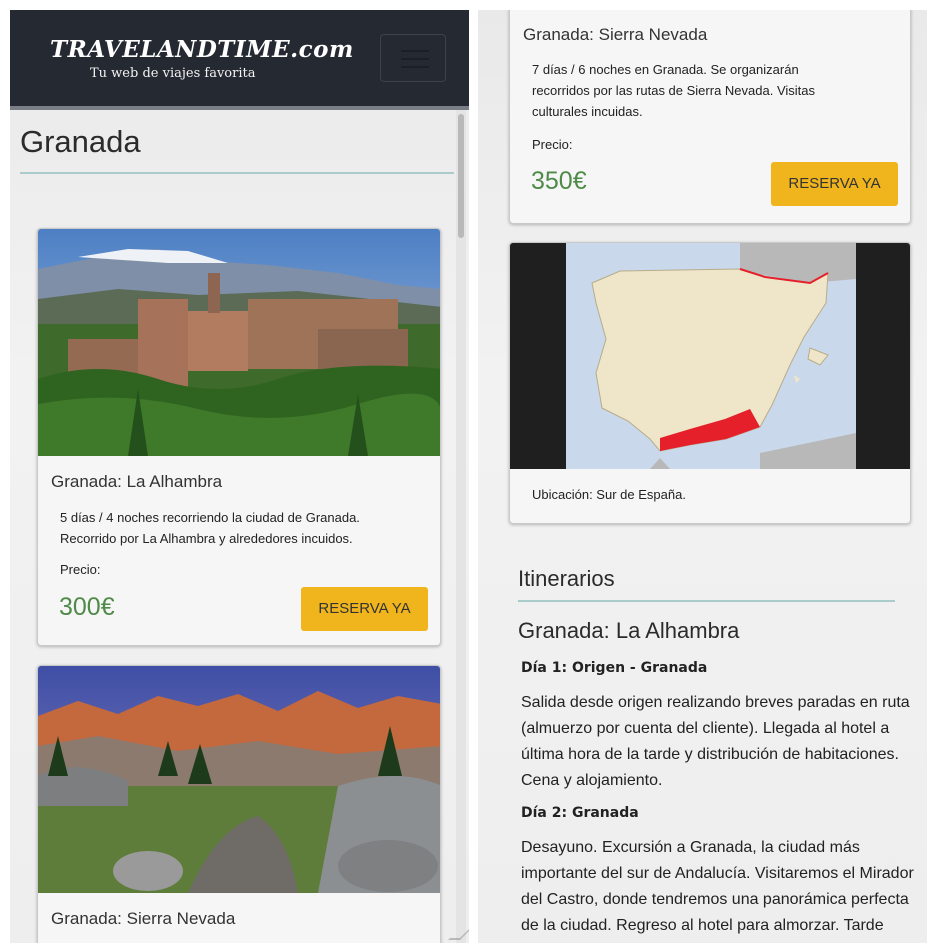 This screenshot has width=927, height=943. What do you see at coordinates (710, 356) in the screenshot?
I see `spain-map-image` at bounding box center [710, 356].